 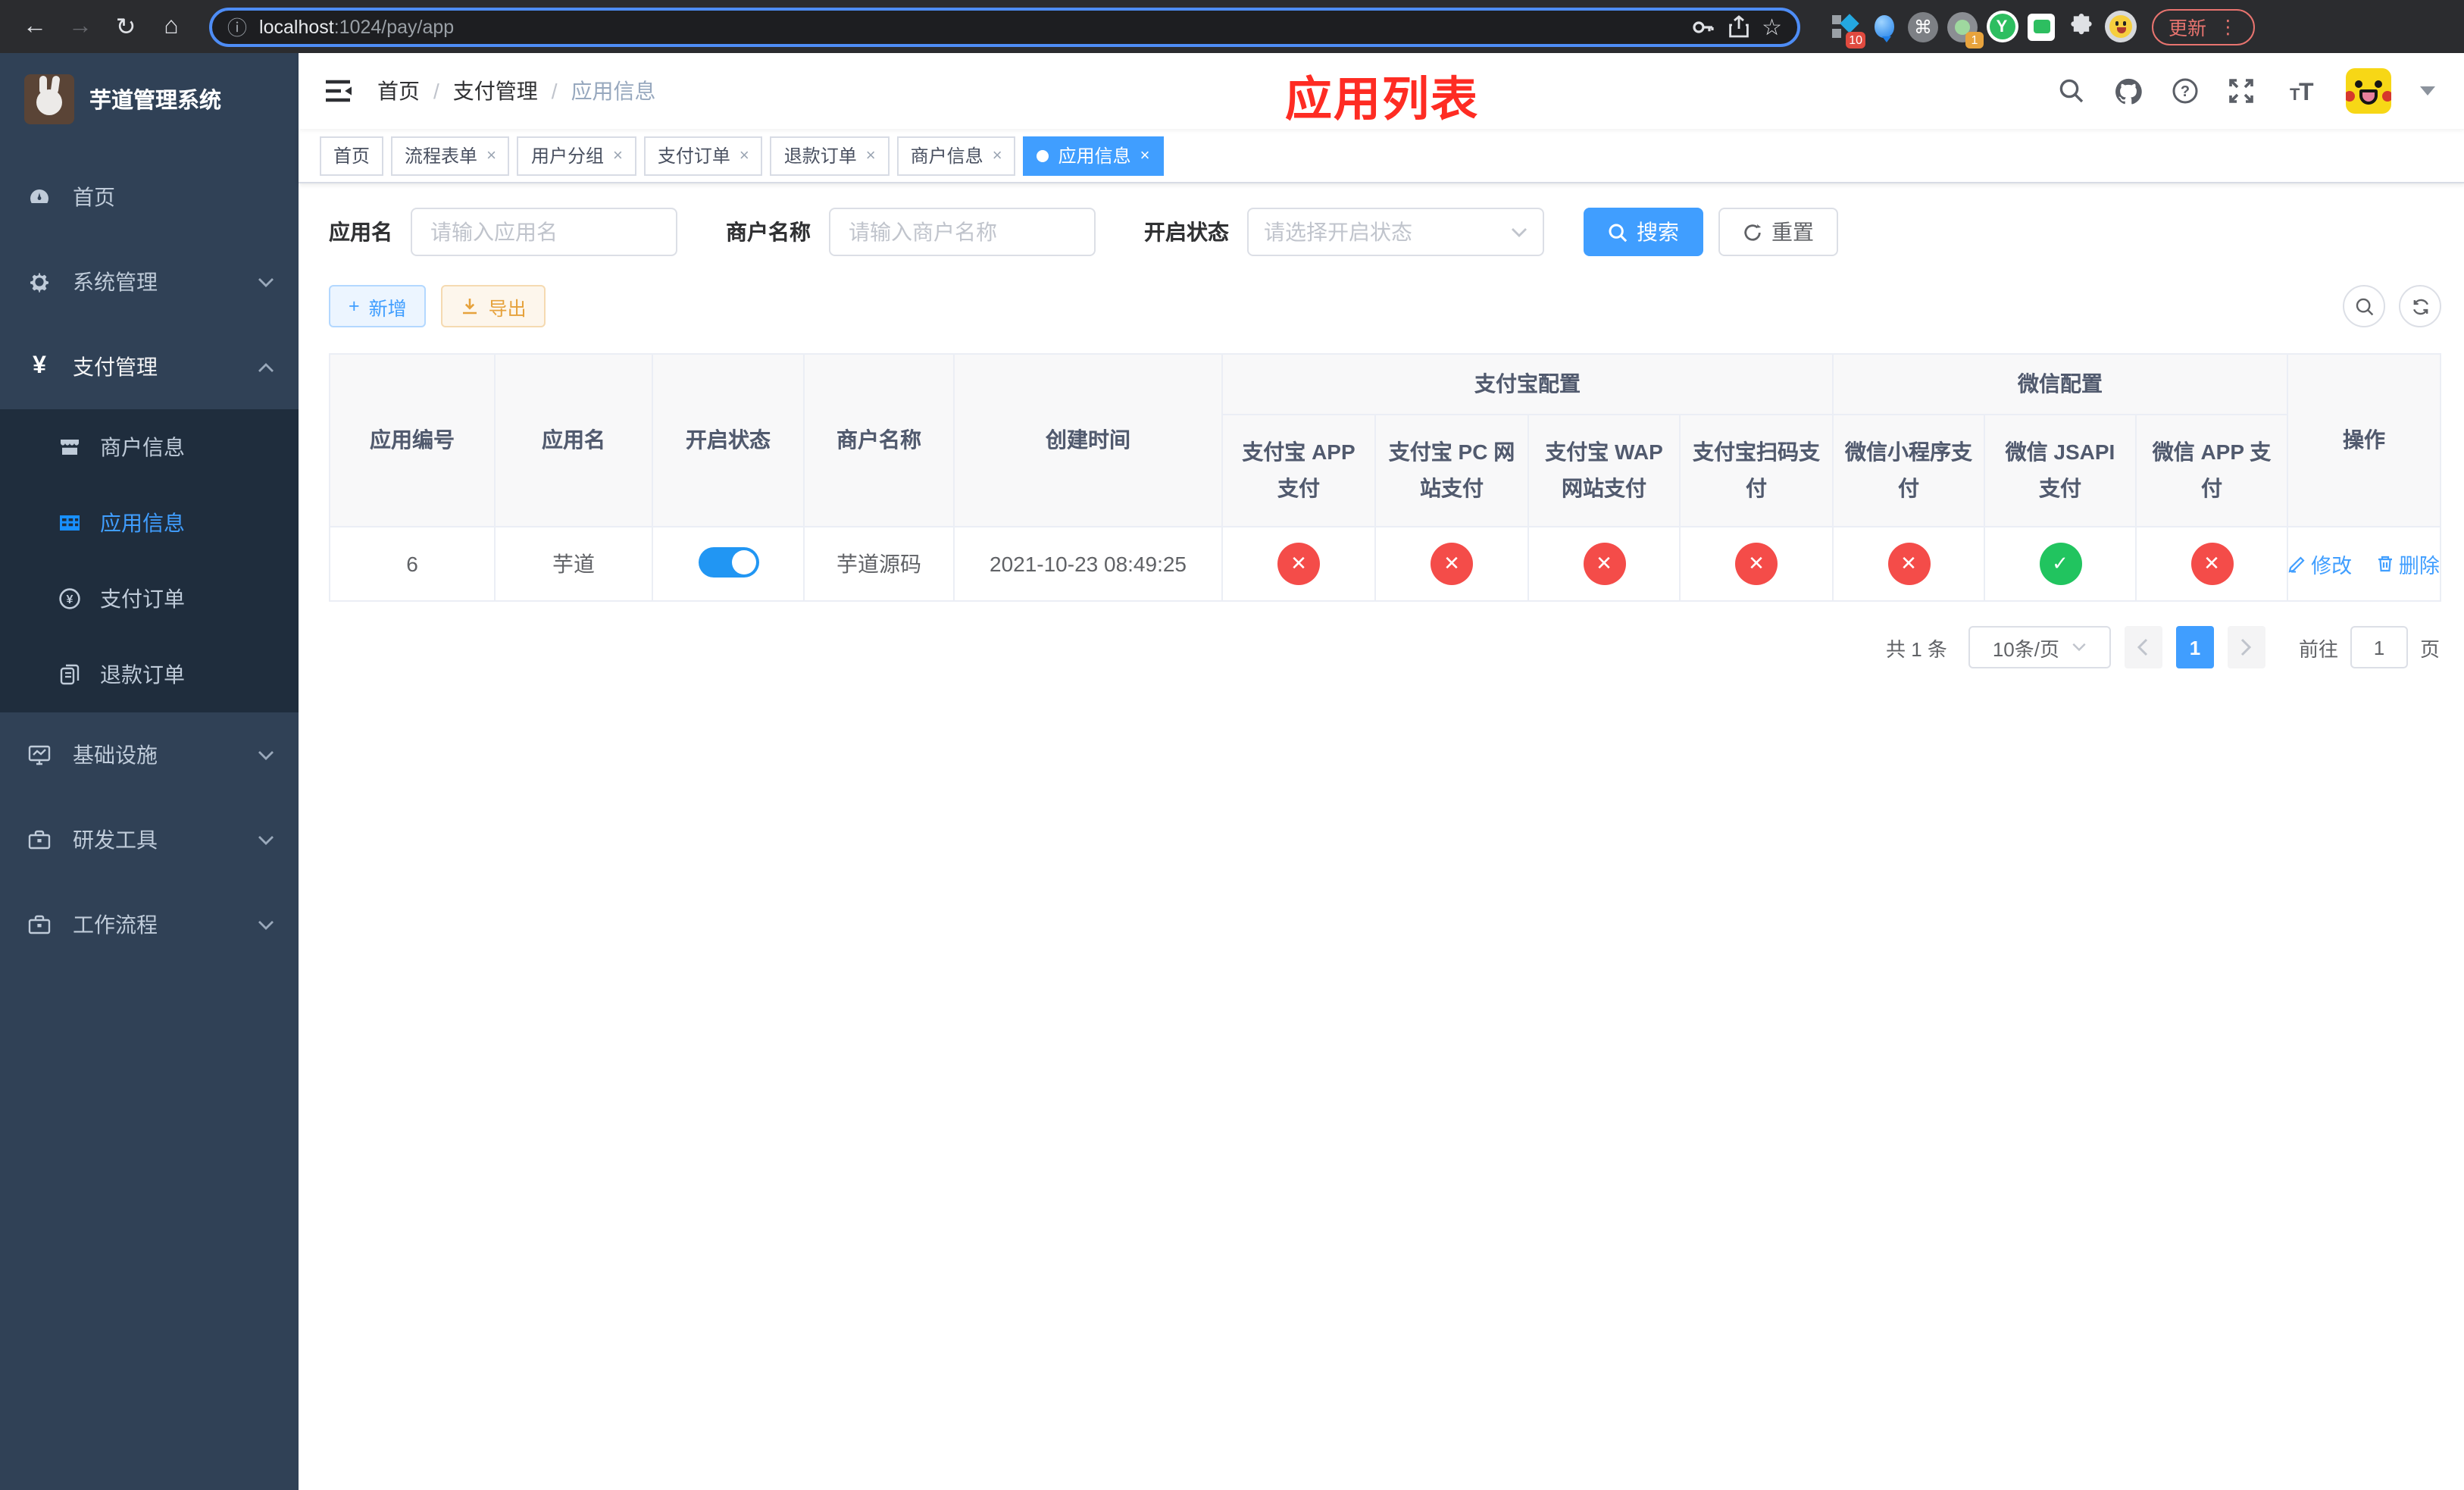 I want to click on sidebar-collapse-icon, so click(x=338, y=91).